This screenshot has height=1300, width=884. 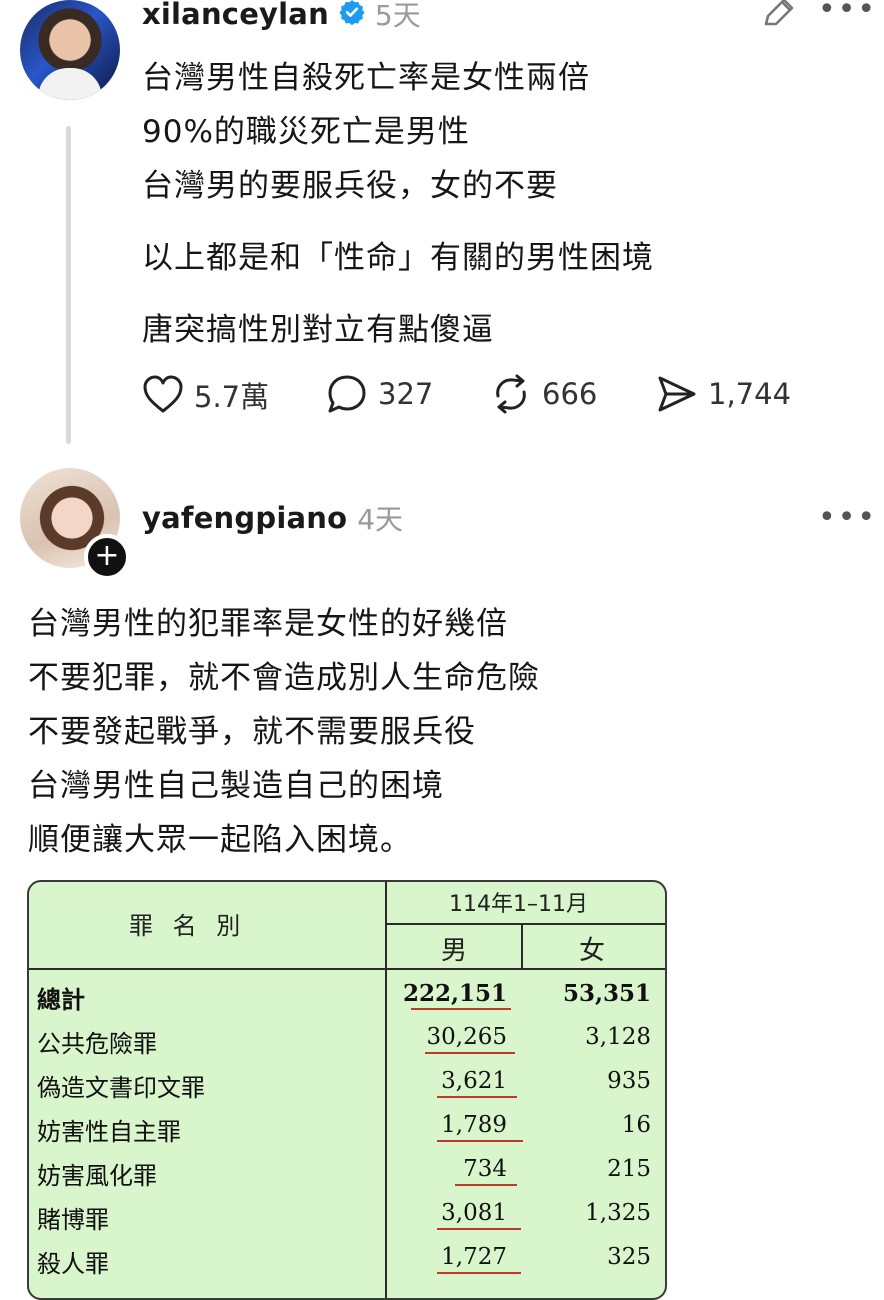 I want to click on female-count: 53,351, so click(x=606, y=993).